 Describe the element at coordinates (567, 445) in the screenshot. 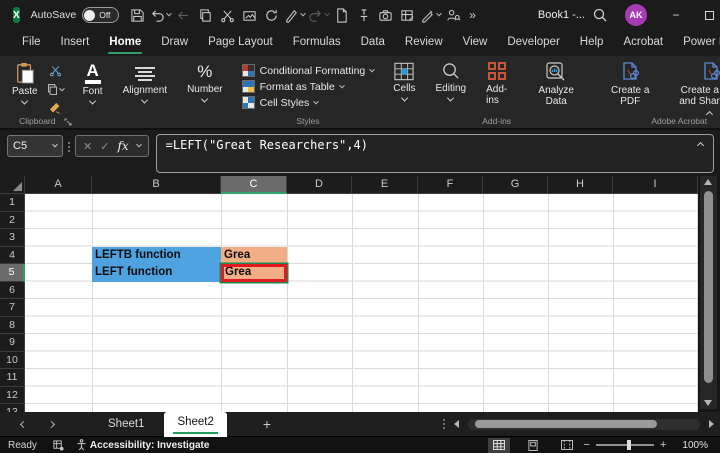

I see `page-break-view-icon` at that location.